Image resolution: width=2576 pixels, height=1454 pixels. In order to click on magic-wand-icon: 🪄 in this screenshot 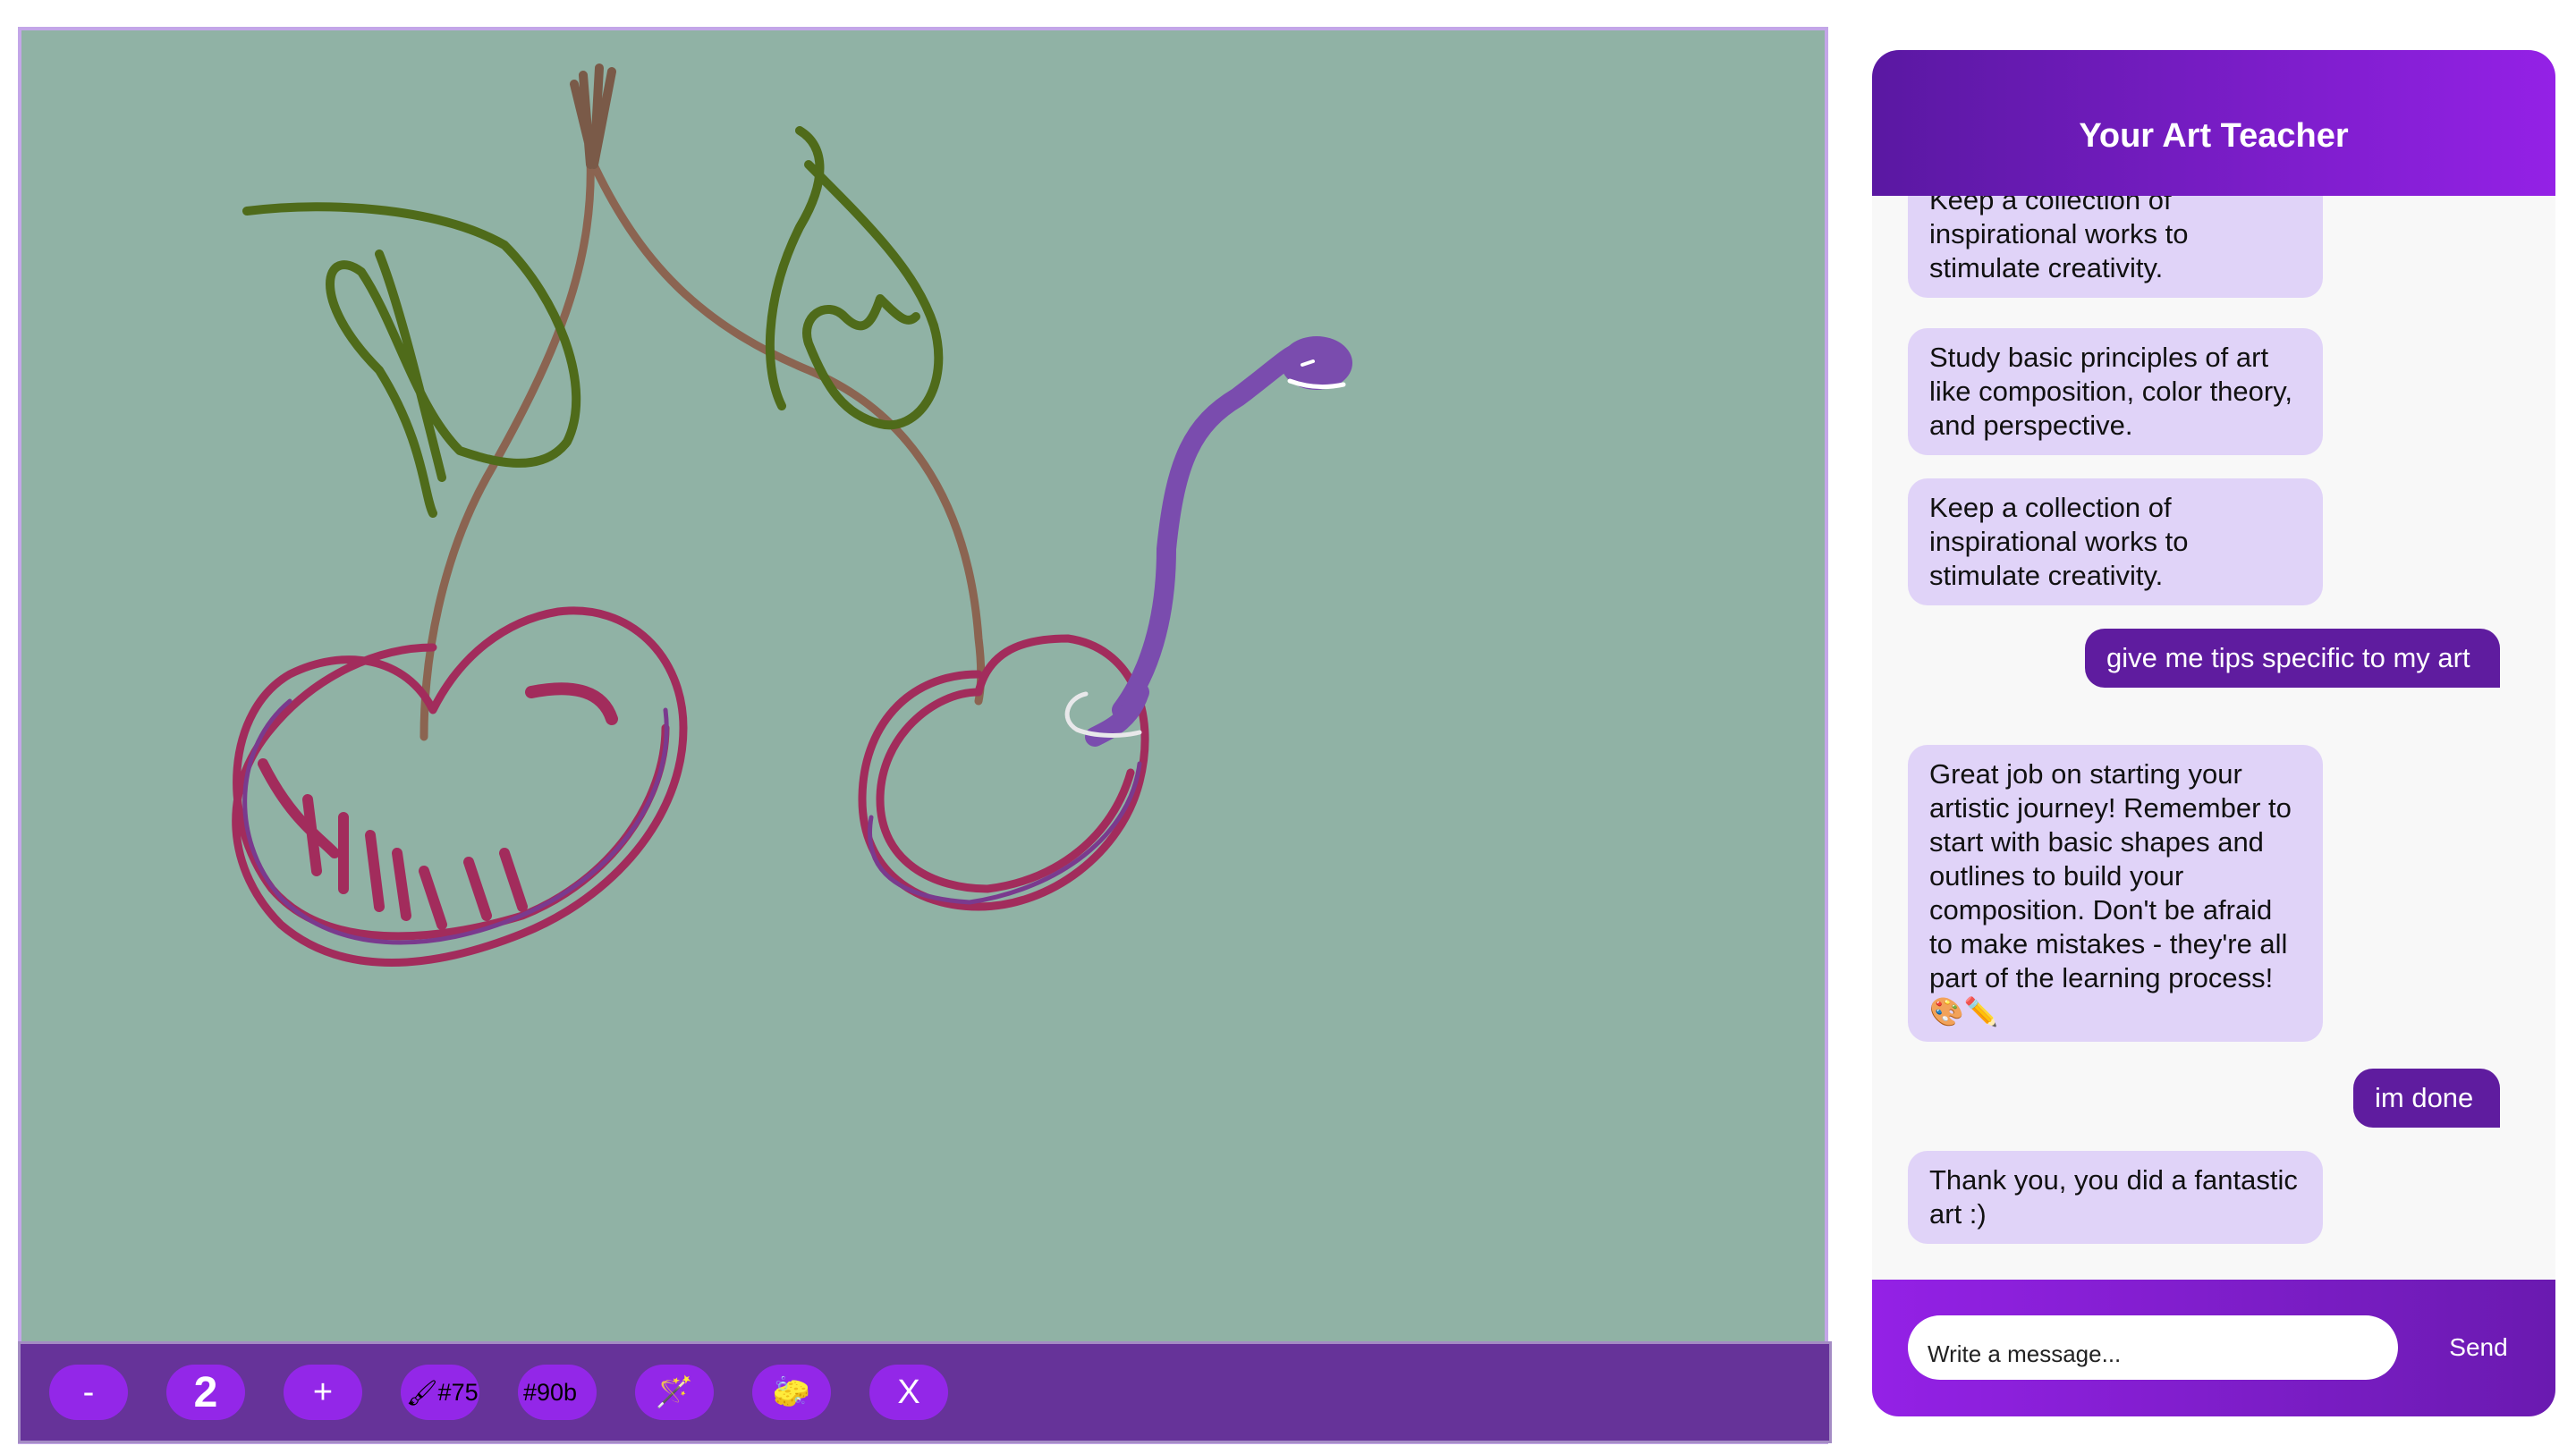, I will do `click(674, 1392)`.